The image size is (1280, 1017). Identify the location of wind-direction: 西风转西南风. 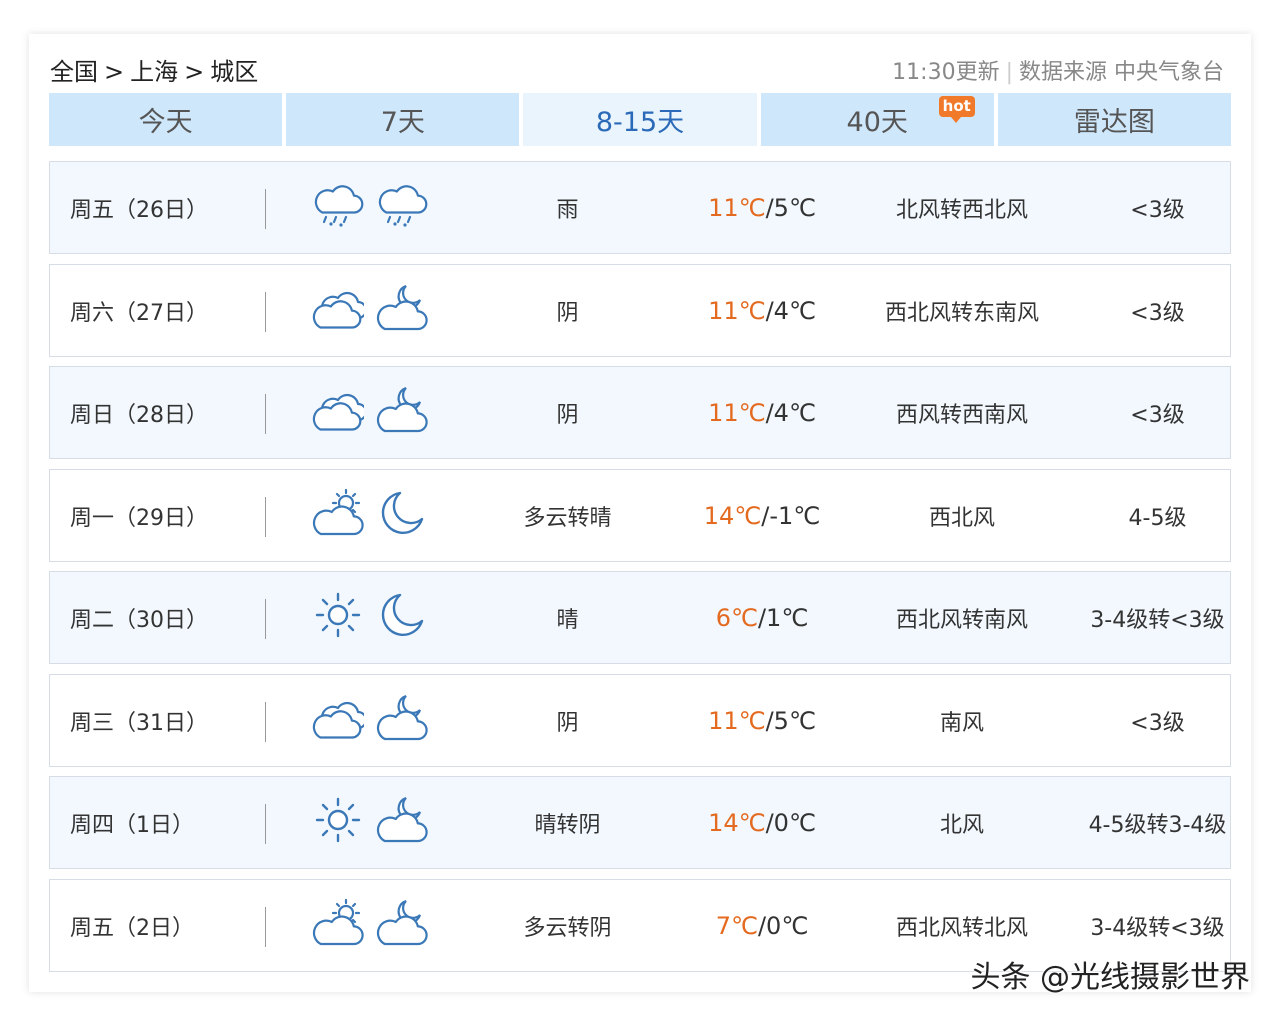
(961, 415).